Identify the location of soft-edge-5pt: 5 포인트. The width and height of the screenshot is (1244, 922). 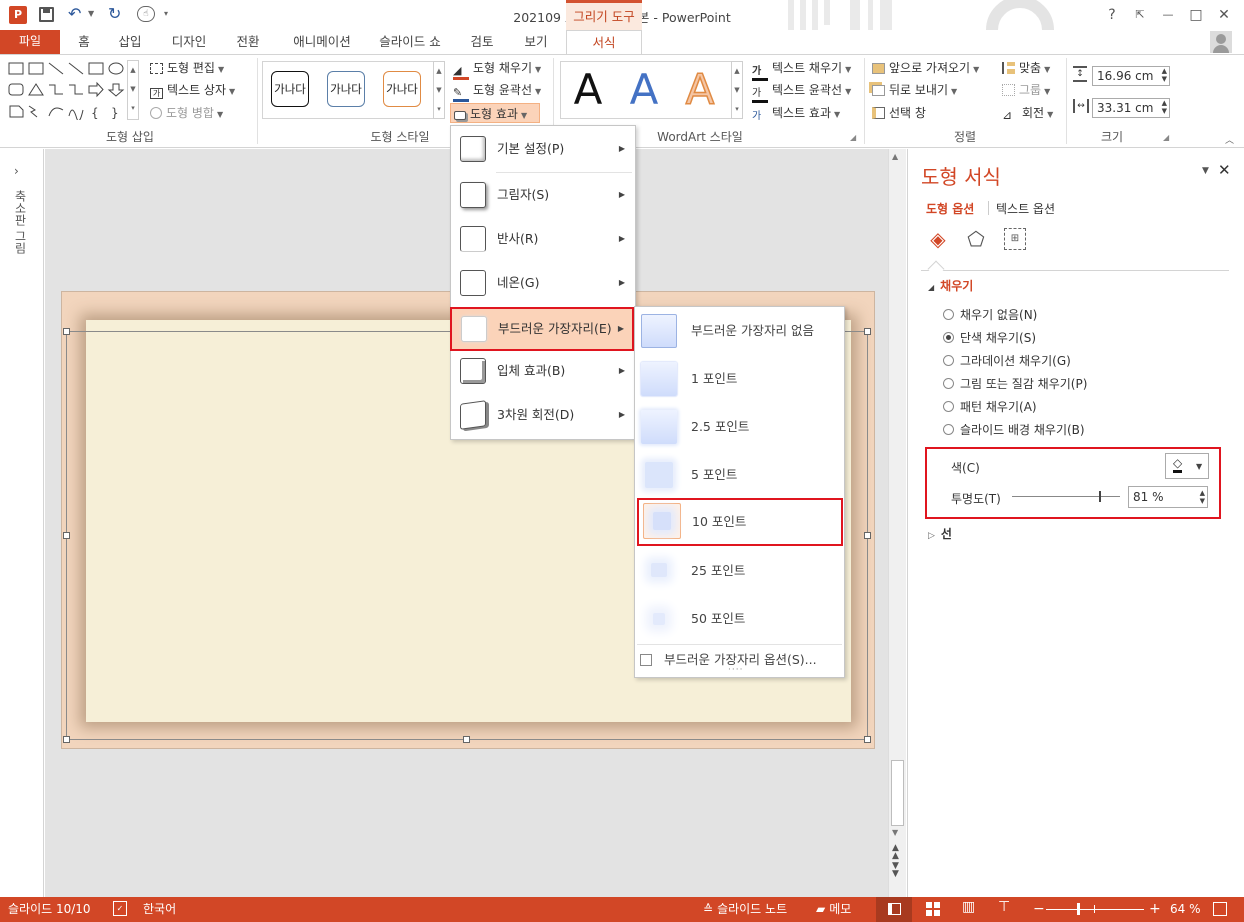
(738, 475).